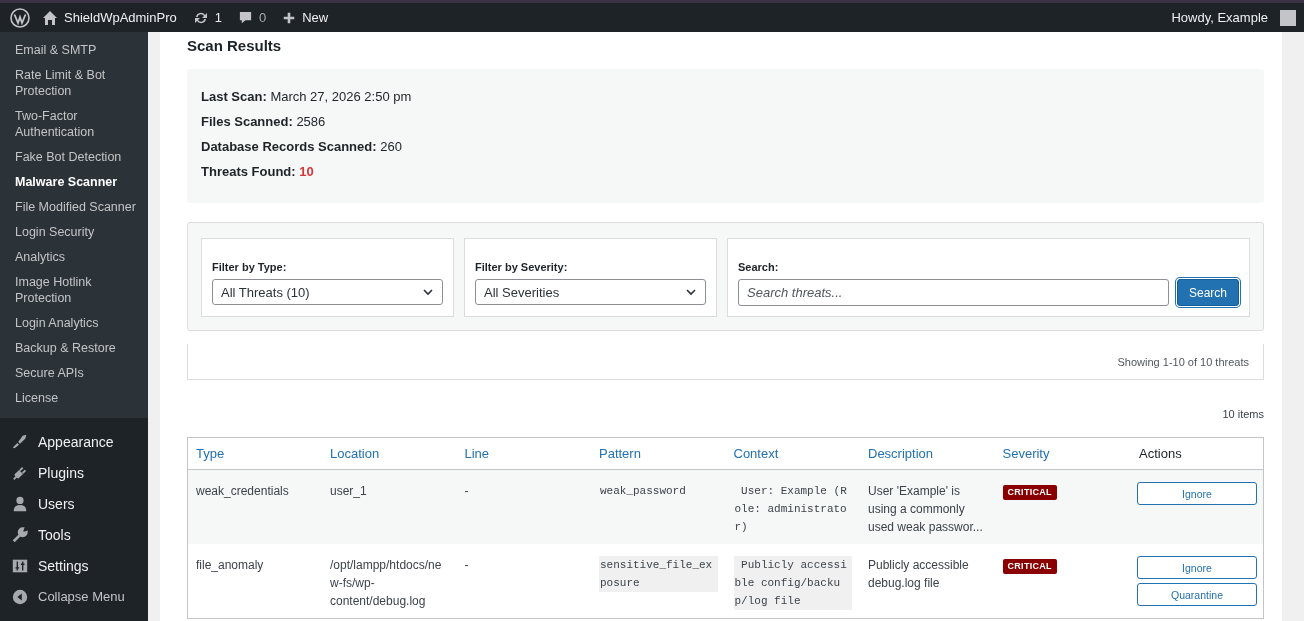 The image size is (1304, 621). What do you see at coordinates (643, 491) in the screenshot?
I see `code-cell-text: weak_password` at bounding box center [643, 491].